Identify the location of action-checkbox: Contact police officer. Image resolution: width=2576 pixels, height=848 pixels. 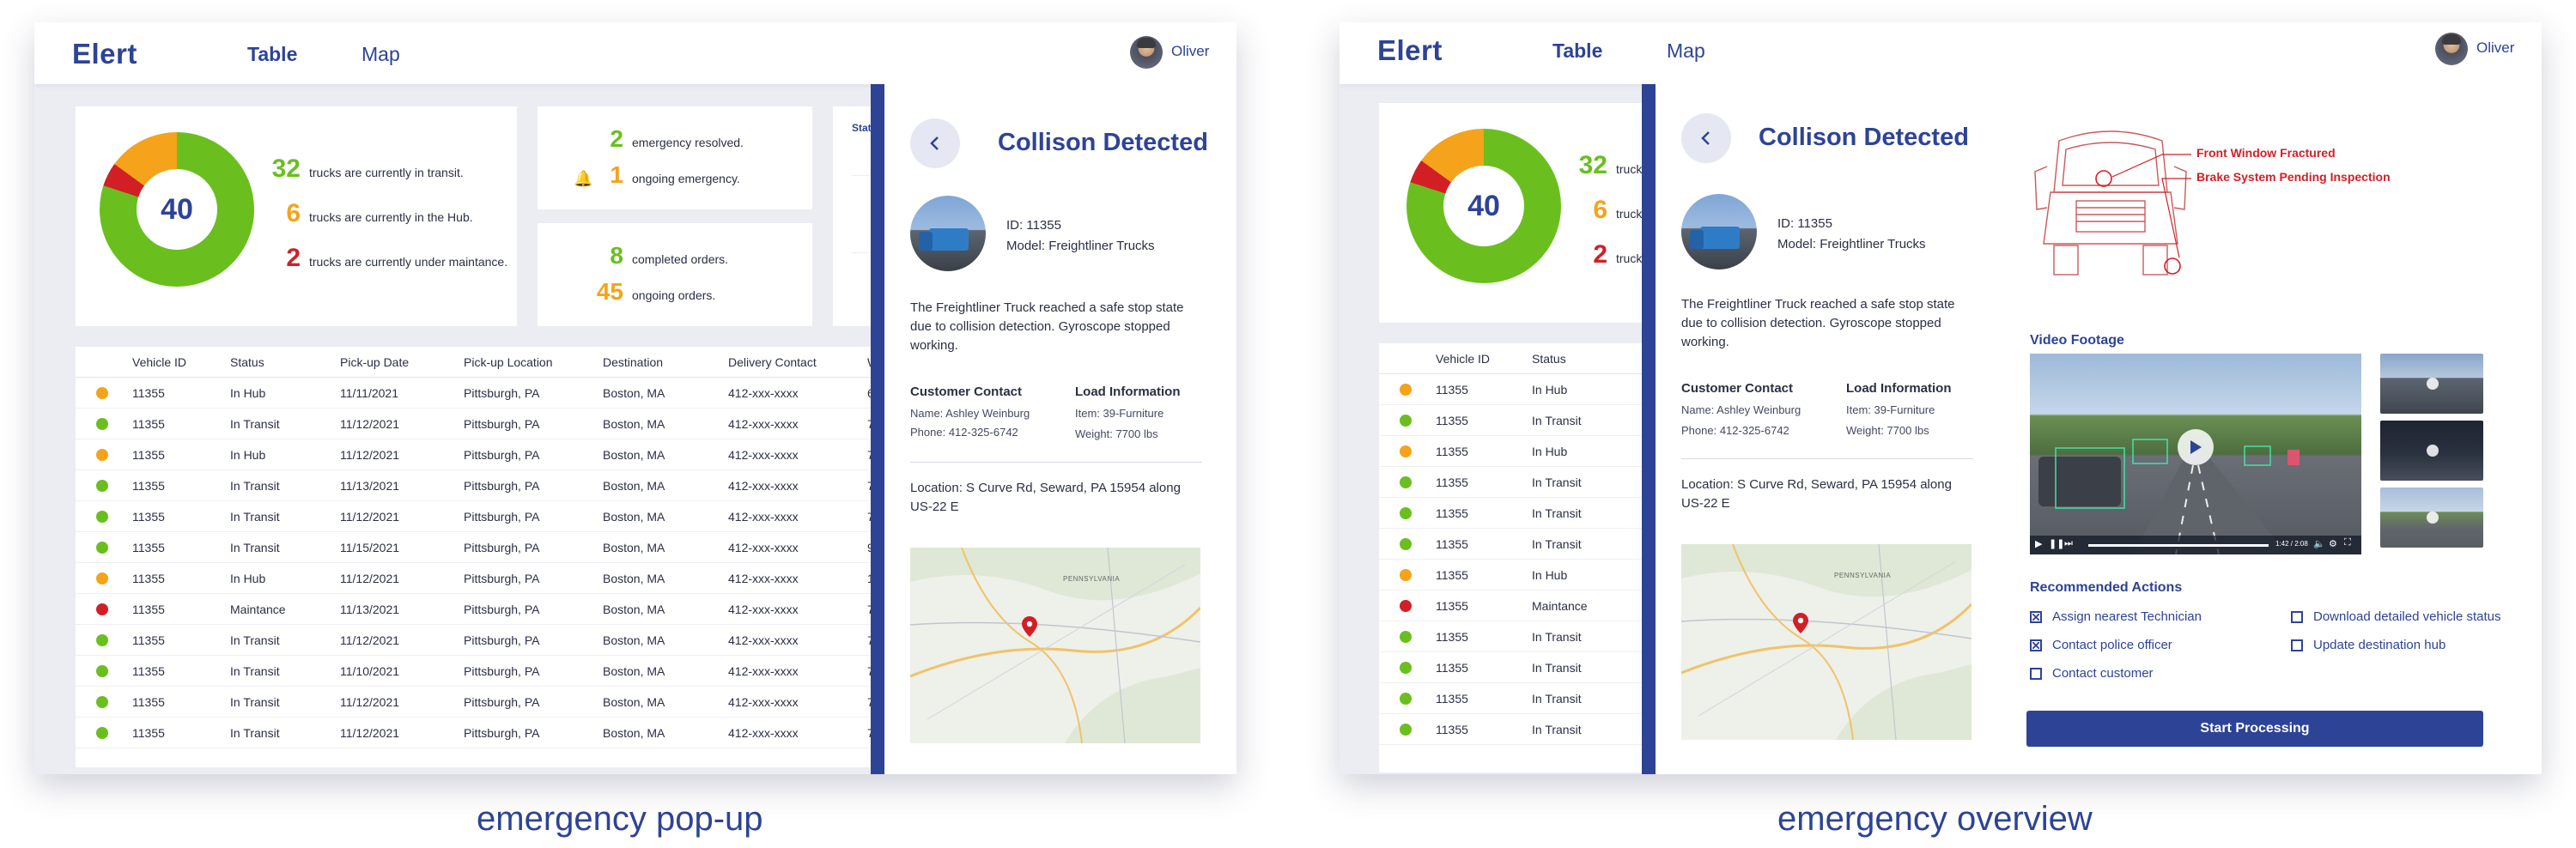
(2101, 645).